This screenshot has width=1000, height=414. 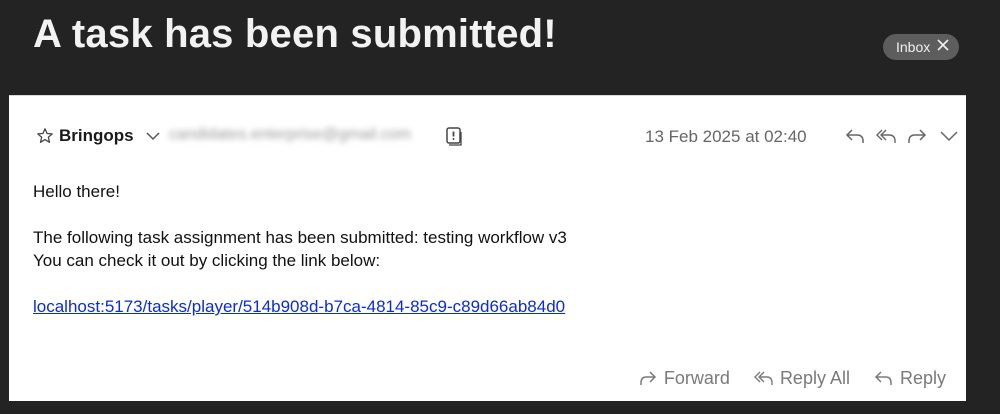 I want to click on note-icon, so click(x=454, y=136).